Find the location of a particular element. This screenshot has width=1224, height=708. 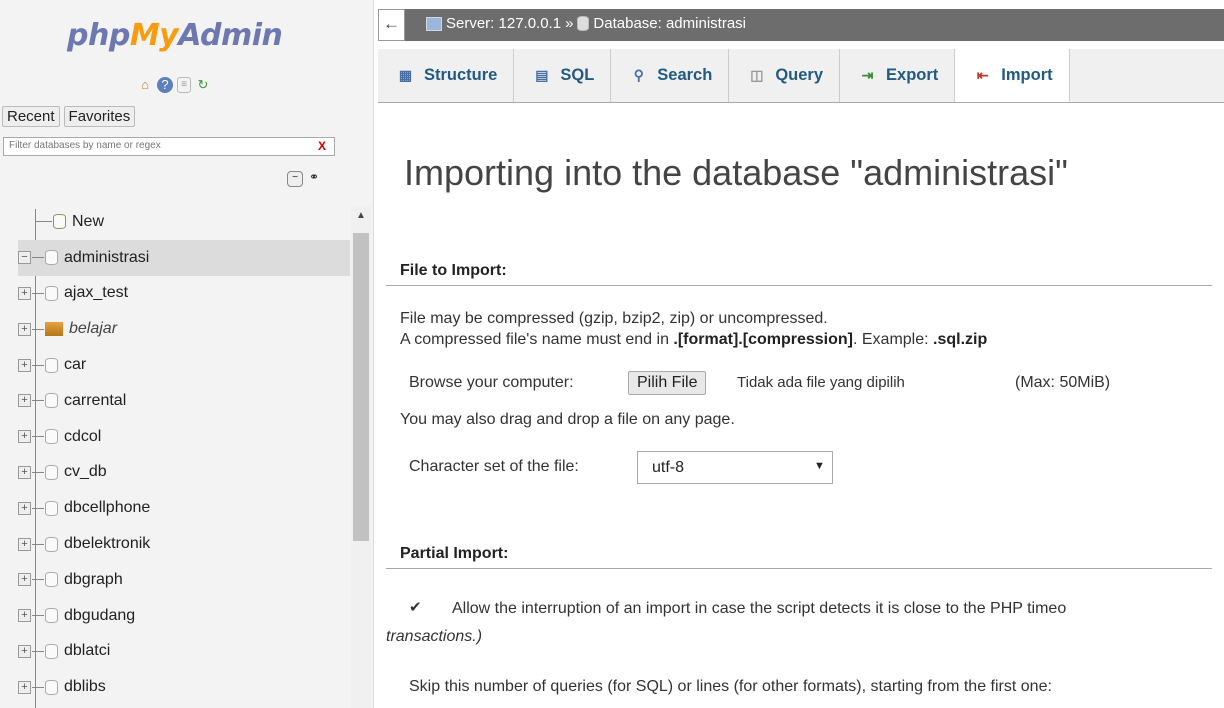

collapse-panel-button: ← is located at coordinates (391, 25).